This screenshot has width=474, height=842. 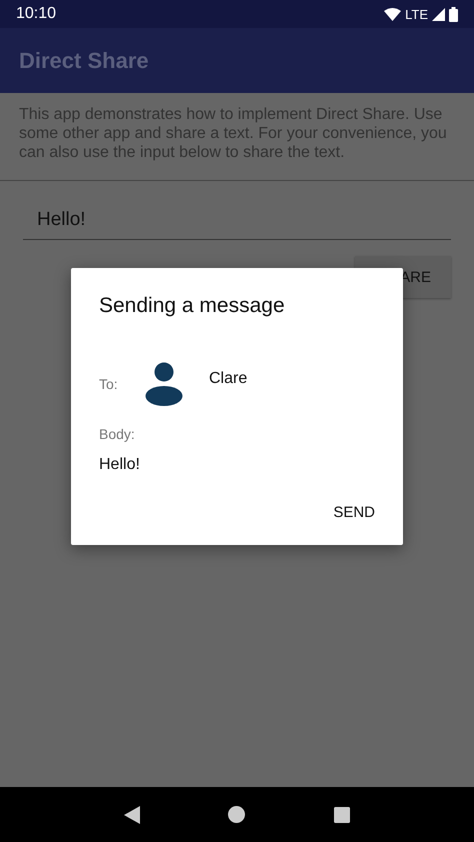 I want to click on body-label: Body:, so click(x=117, y=434).